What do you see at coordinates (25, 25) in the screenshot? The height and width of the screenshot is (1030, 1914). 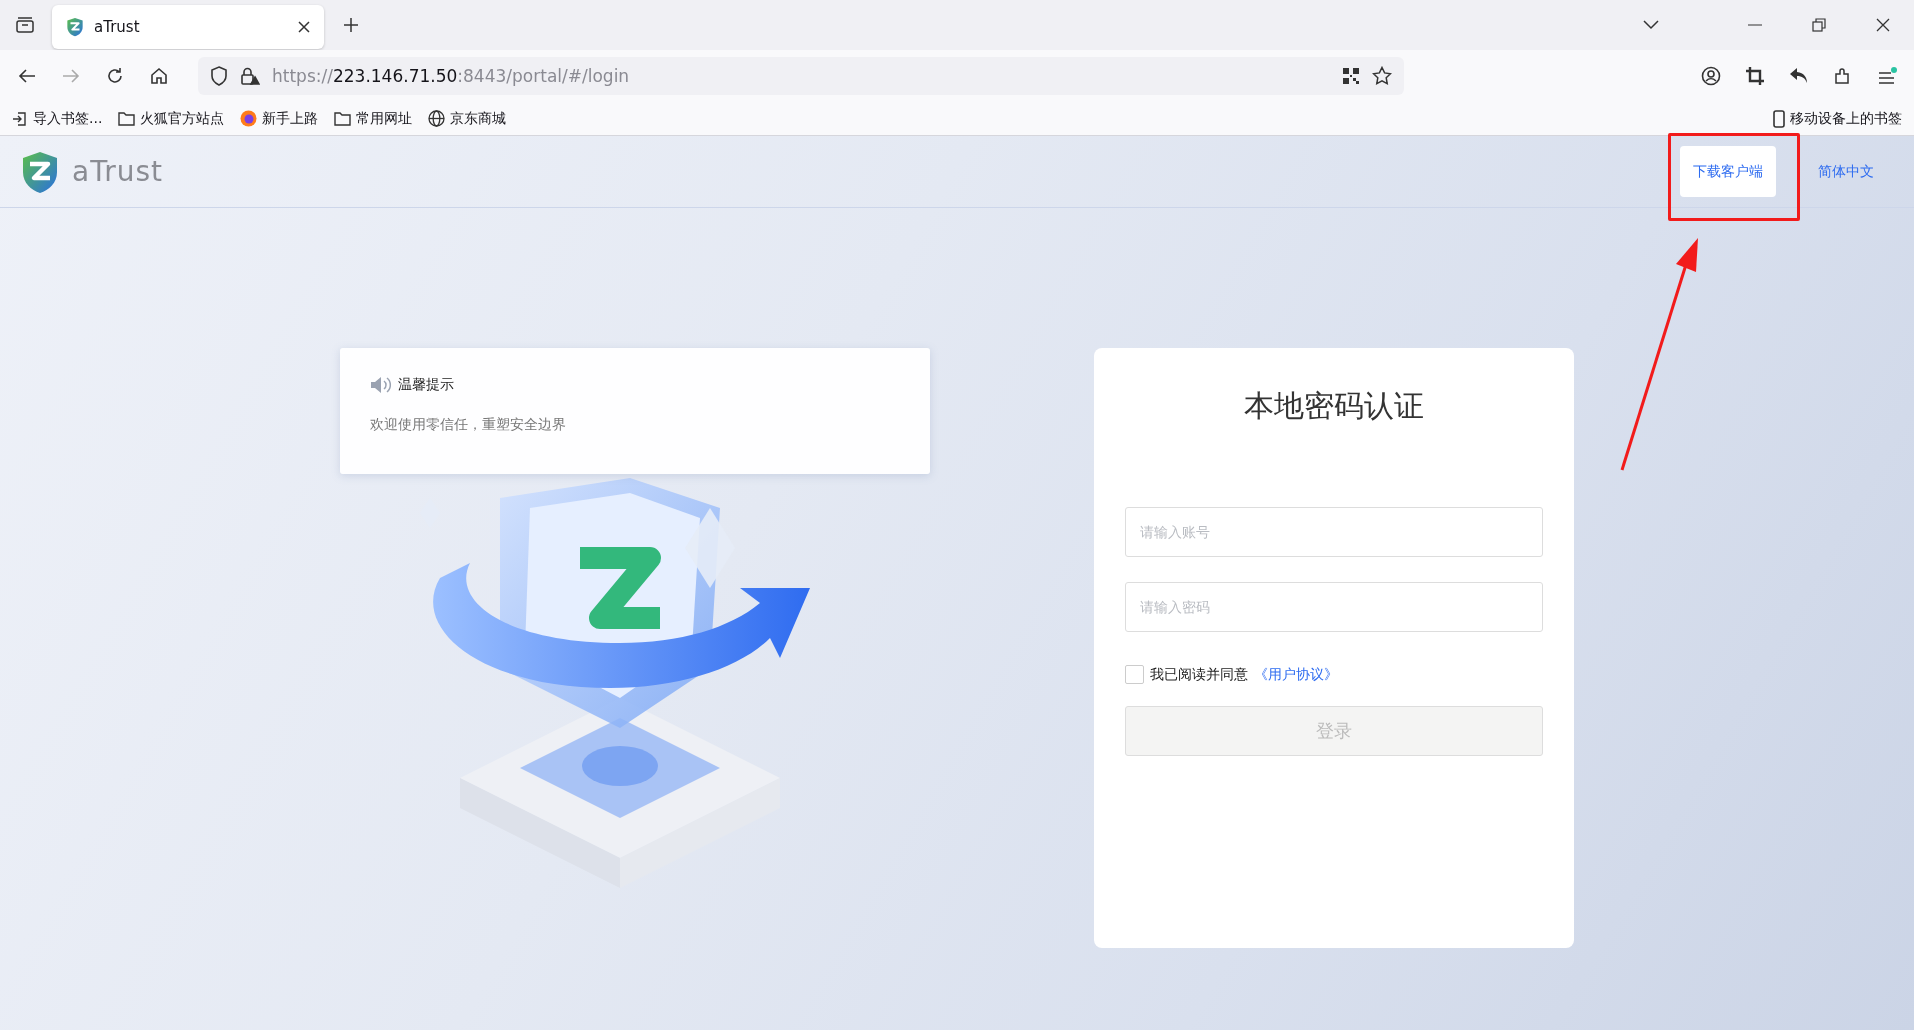 I see `tab-list-button` at bounding box center [25, 25].